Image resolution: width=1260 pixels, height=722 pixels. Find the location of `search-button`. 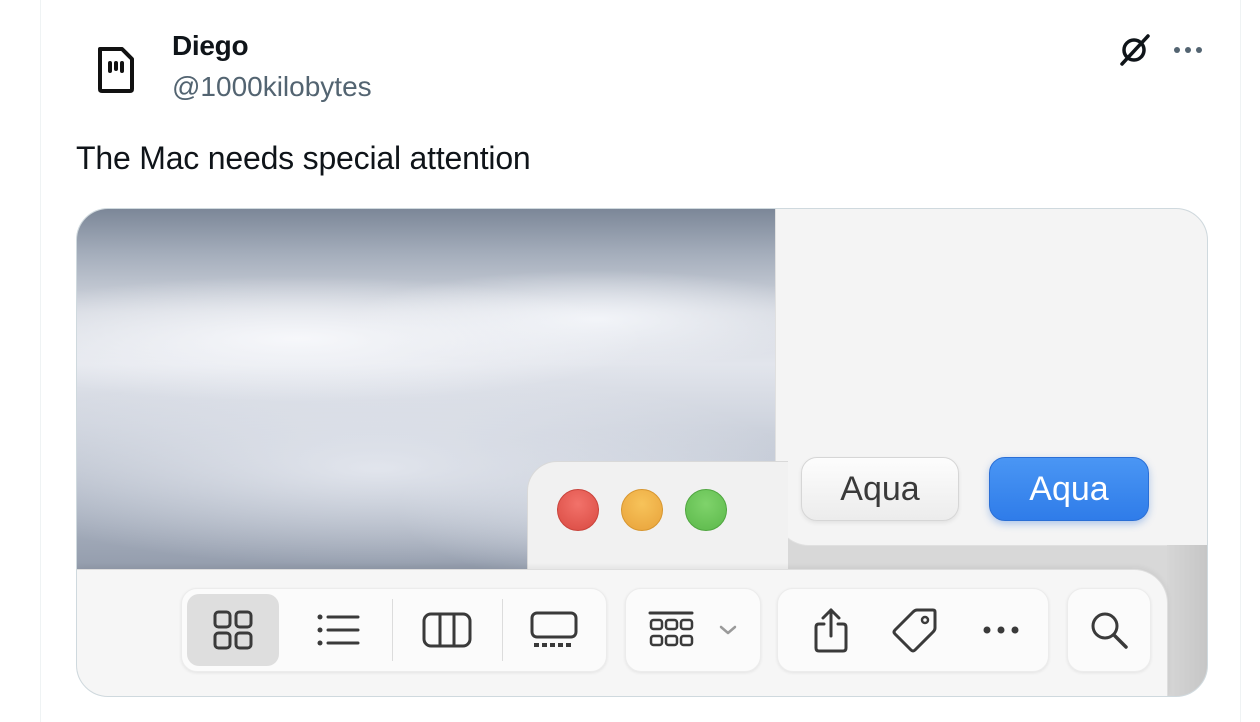

search-button is located at coordinates (1109, 630).